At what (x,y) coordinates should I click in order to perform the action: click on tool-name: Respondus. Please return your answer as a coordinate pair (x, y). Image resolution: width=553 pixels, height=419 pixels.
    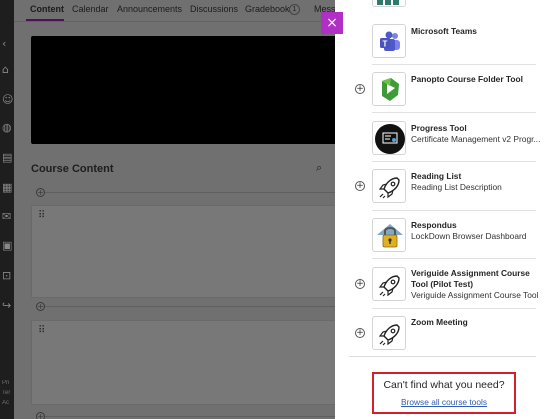
    Looking at the image, I should click on (434, 225).